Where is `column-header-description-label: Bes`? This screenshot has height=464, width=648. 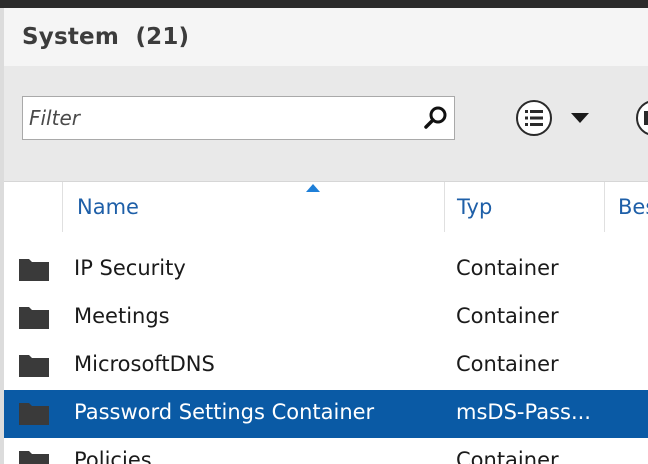
column-header-description-label: Bes is located at coordinates (633, 207).